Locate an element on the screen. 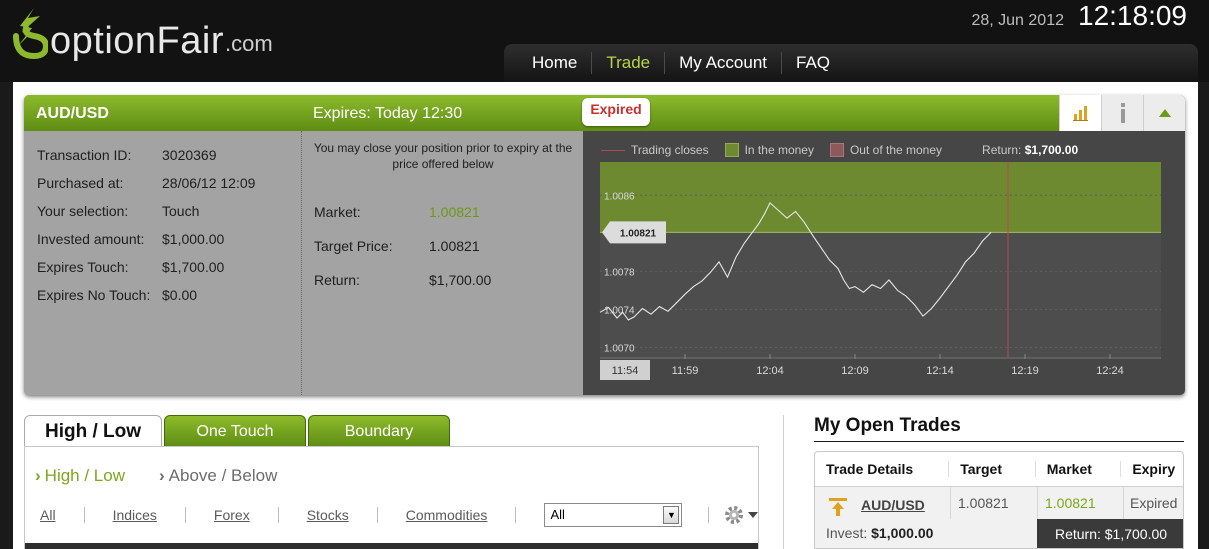 The image size is (1209, 549). col-trade-details: Trade Details is located at coordinates (882, 469).